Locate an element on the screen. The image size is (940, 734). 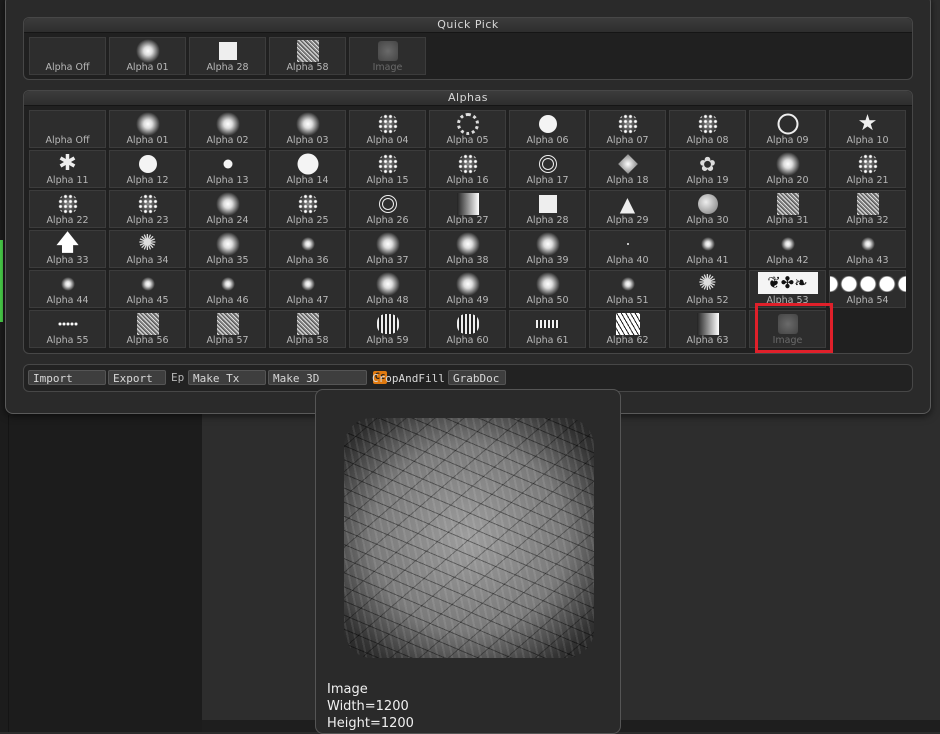
alpha-cell: Alpha 38 is located at coordinates (467, 249).